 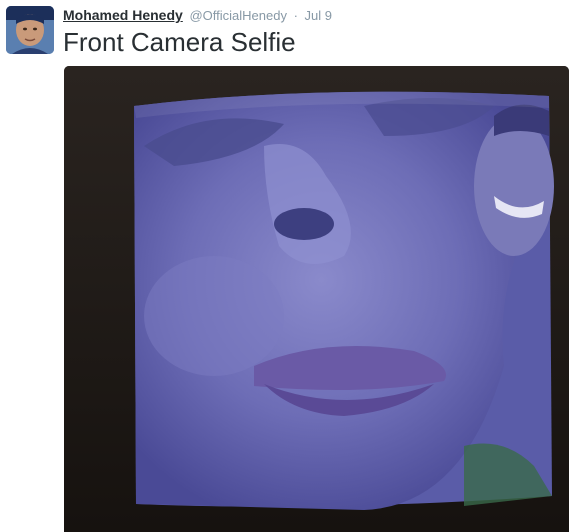 I want to click on avatar-photo, so click(x=30, y=30).